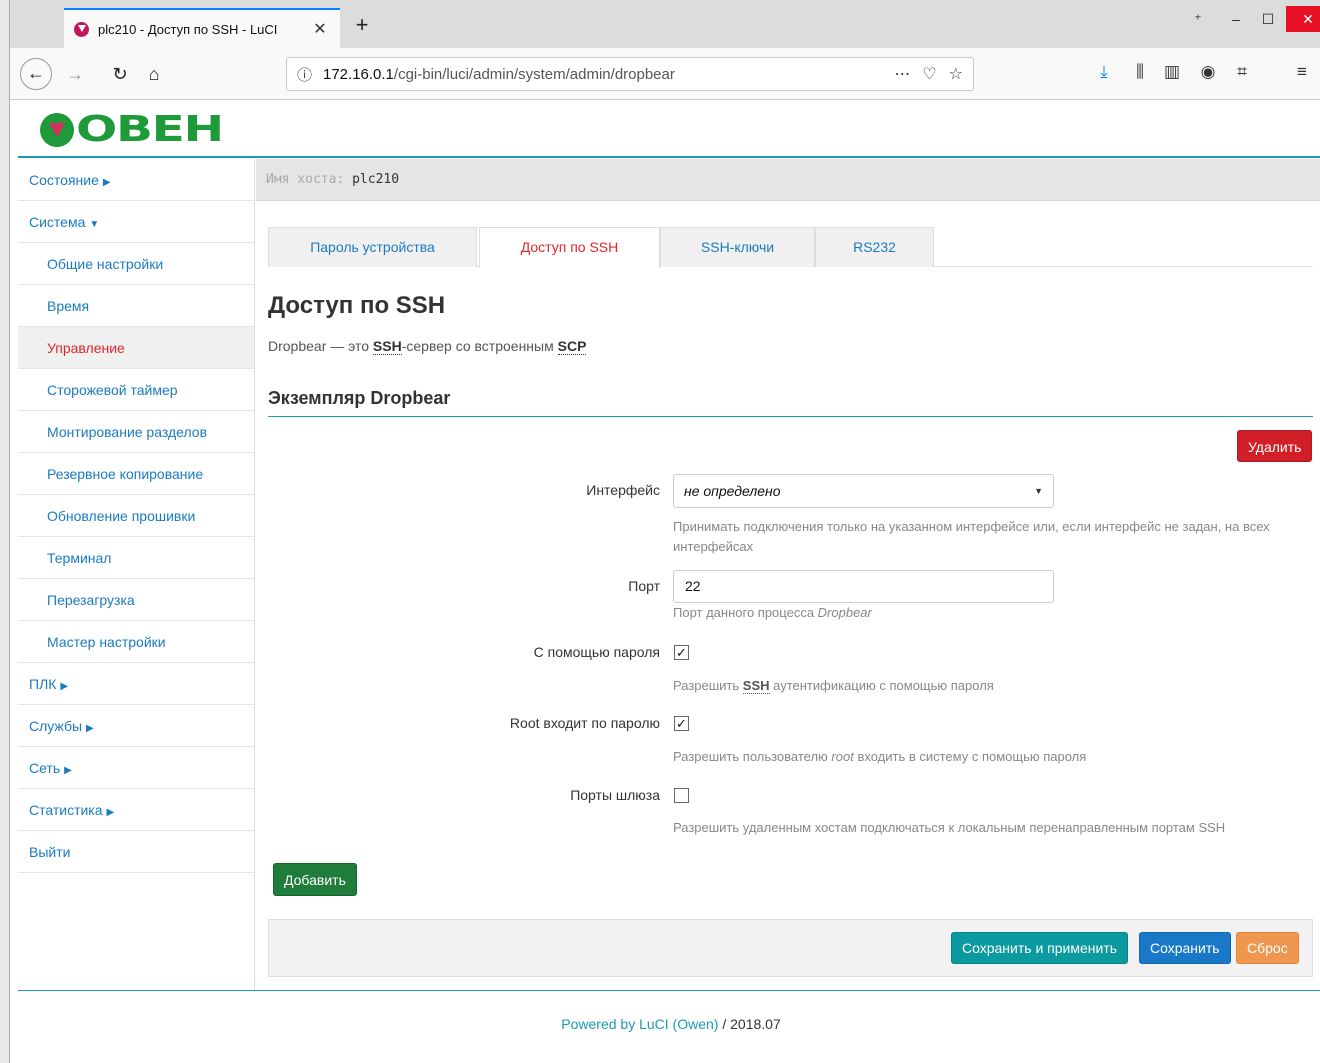  What do you see at coordinates (623, 490) in the screenshot?
I see `interface-label: Интерфейс` at bounding box center [623, 490].